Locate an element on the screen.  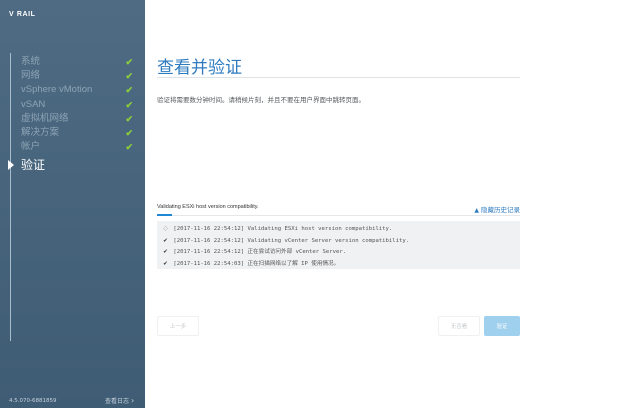
step-label: 虚拟机网络 is located at coordinates (45, 118).